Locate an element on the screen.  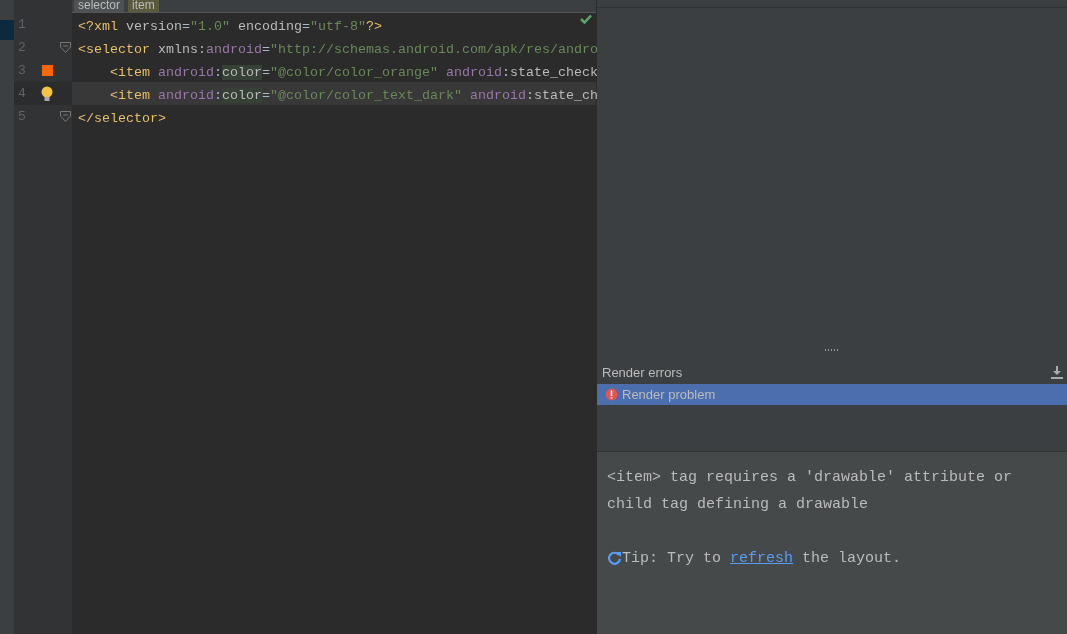
code-line: </selector> is located at coordinates (122, 119).